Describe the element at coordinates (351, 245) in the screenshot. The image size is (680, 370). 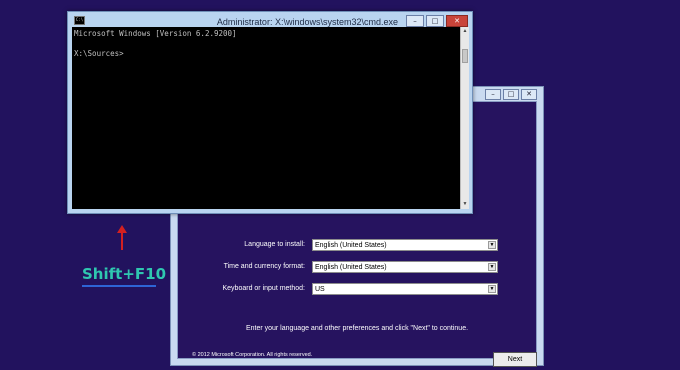
I see `language-select-value: English (United States)` at that location.